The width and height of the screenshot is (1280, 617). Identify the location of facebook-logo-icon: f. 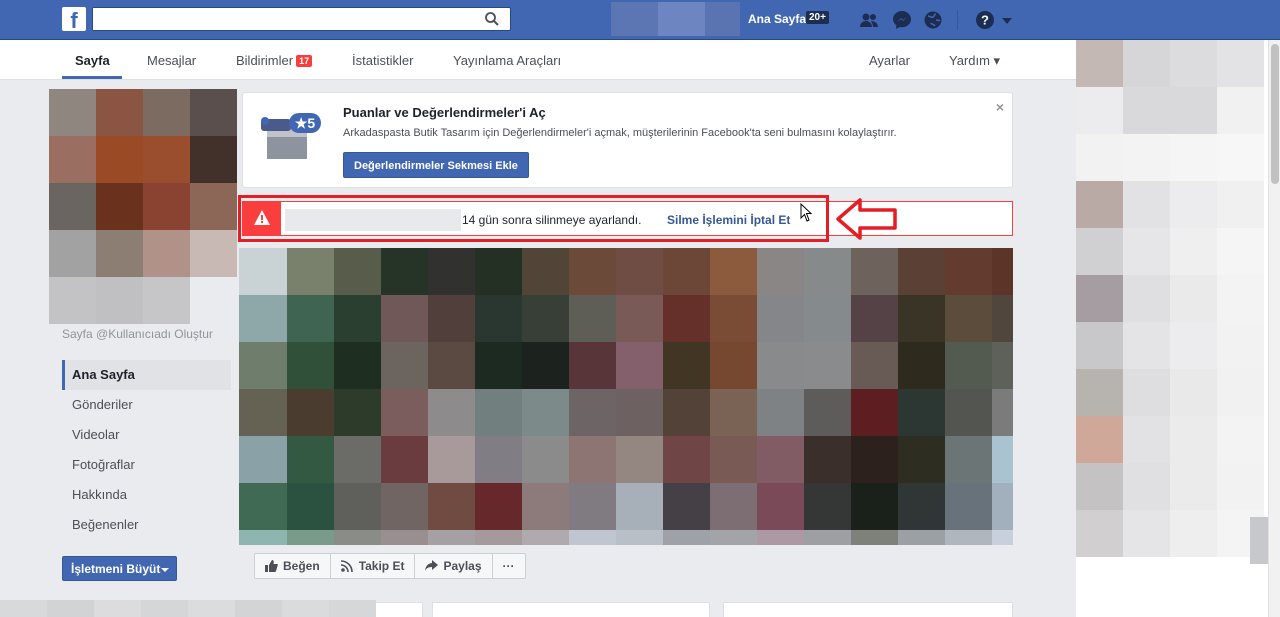
(74, 19).